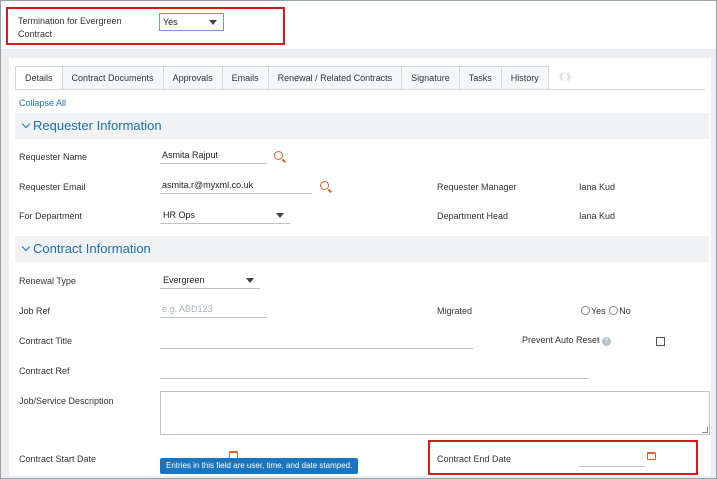  I want to click on job-description-label: Job/Service Description, so click(66, 401).